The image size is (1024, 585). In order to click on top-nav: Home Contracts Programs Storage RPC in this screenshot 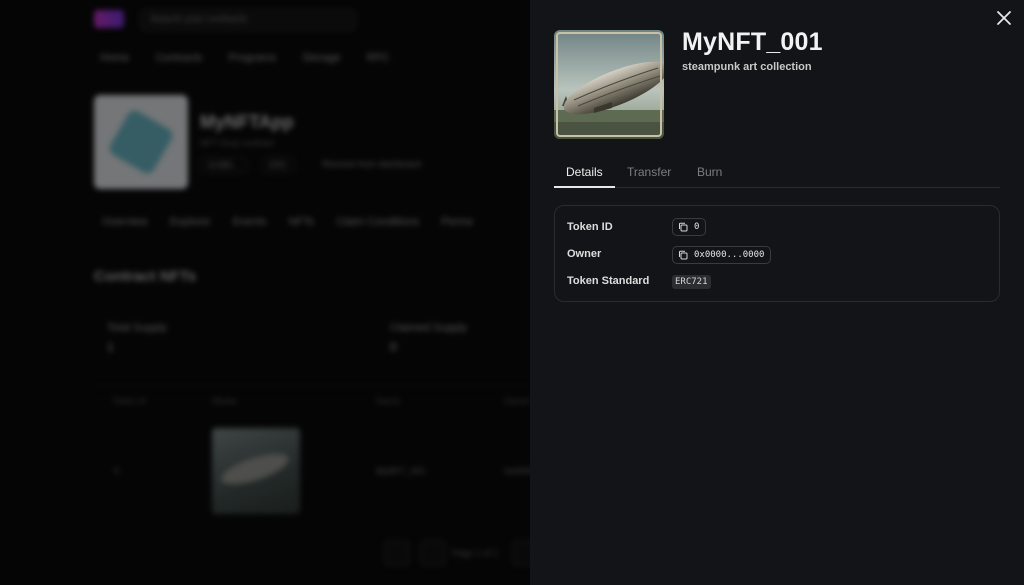, I will do `click(245, 58)`.